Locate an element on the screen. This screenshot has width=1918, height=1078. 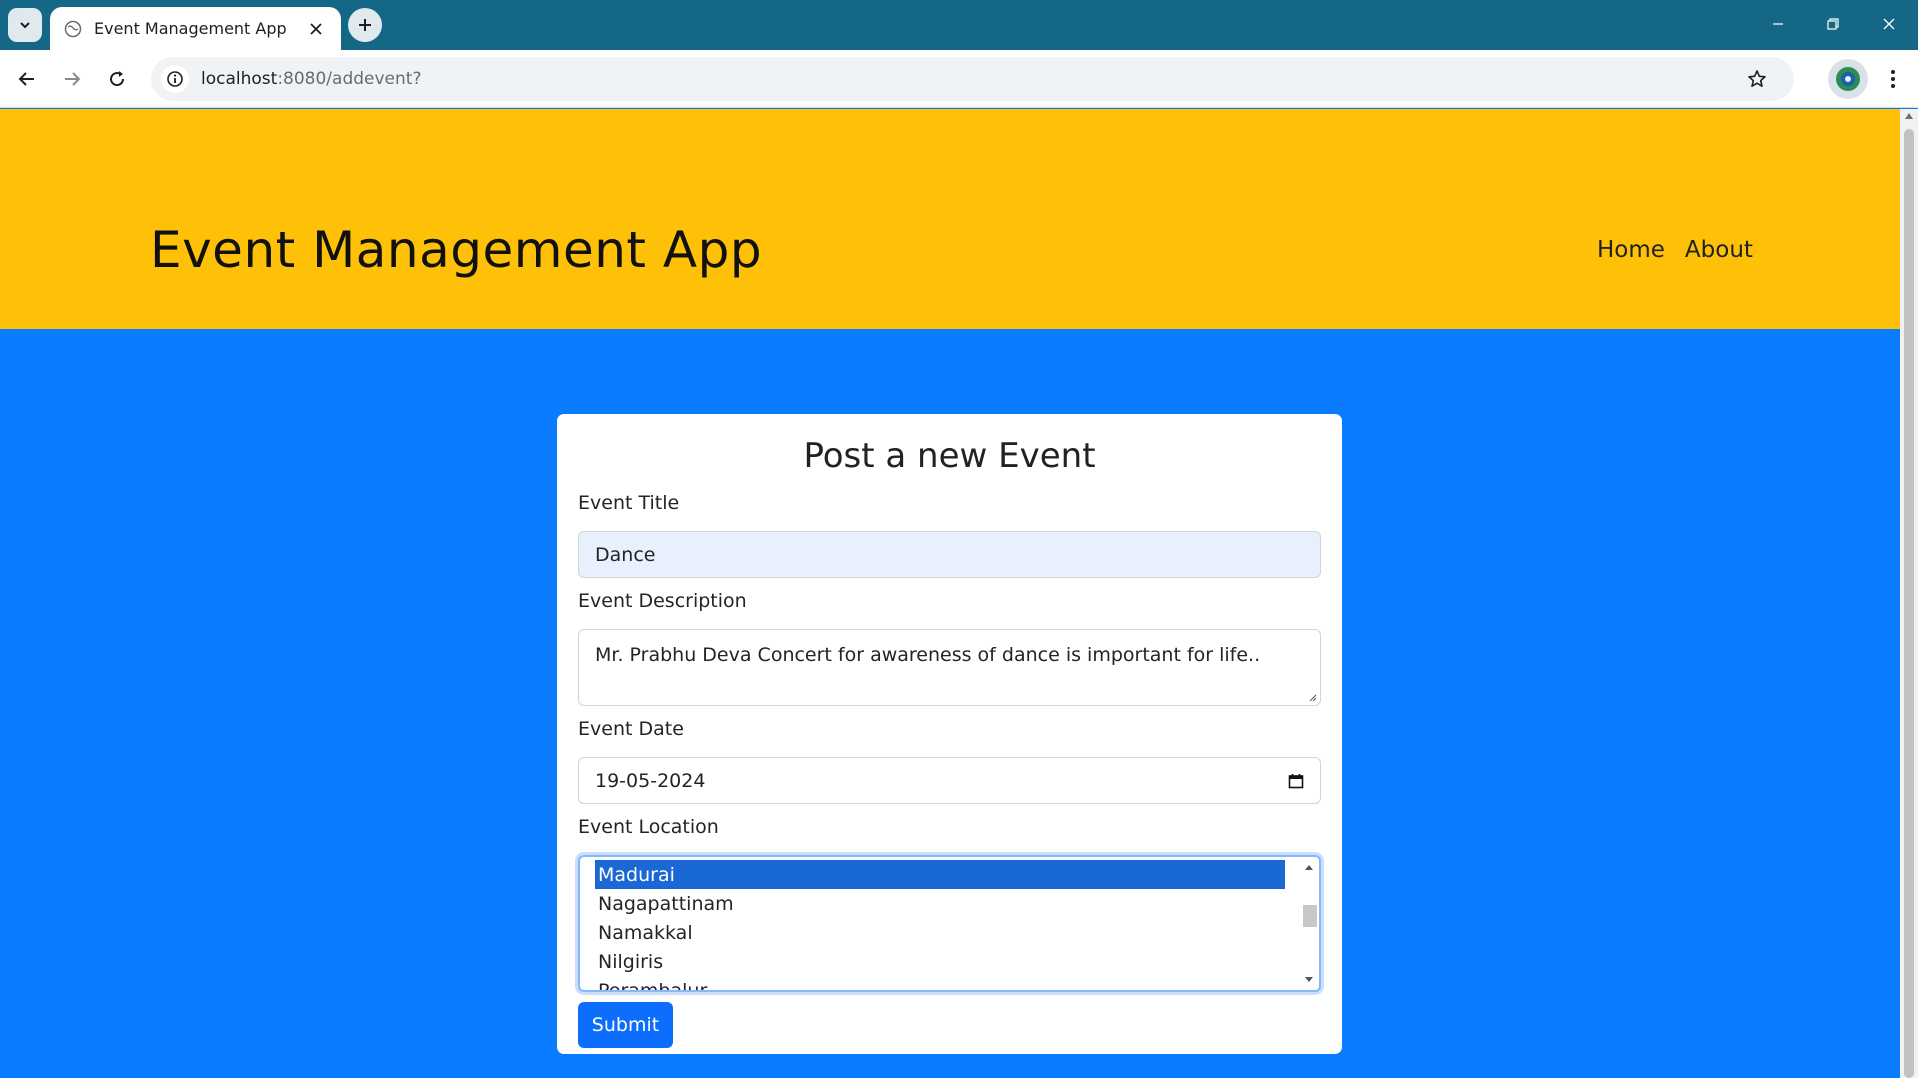
restore-window-button is located at coordinates (1833, 24).